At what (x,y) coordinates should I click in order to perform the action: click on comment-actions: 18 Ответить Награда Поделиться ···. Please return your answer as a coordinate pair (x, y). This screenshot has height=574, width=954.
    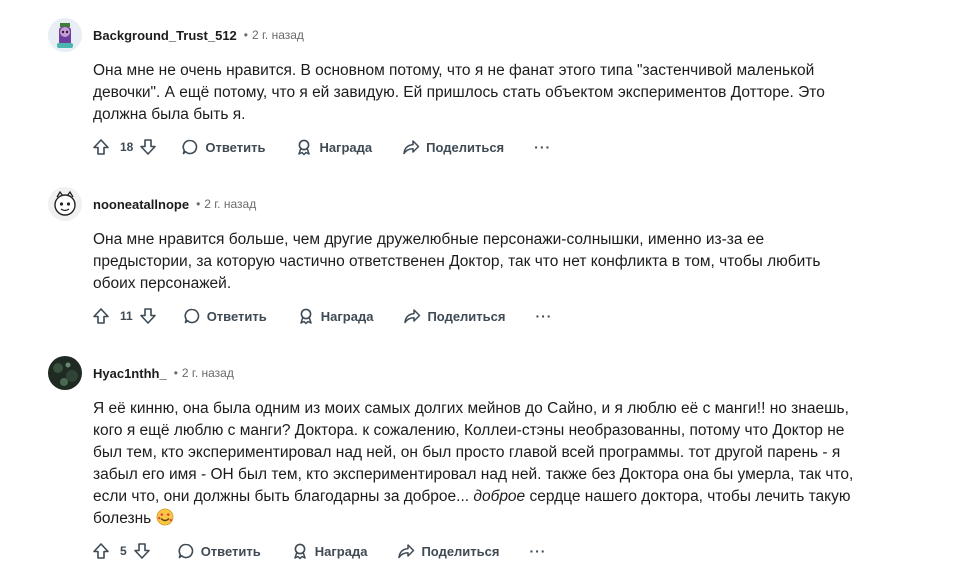
    Looking at the image, I should click on (321, 147).